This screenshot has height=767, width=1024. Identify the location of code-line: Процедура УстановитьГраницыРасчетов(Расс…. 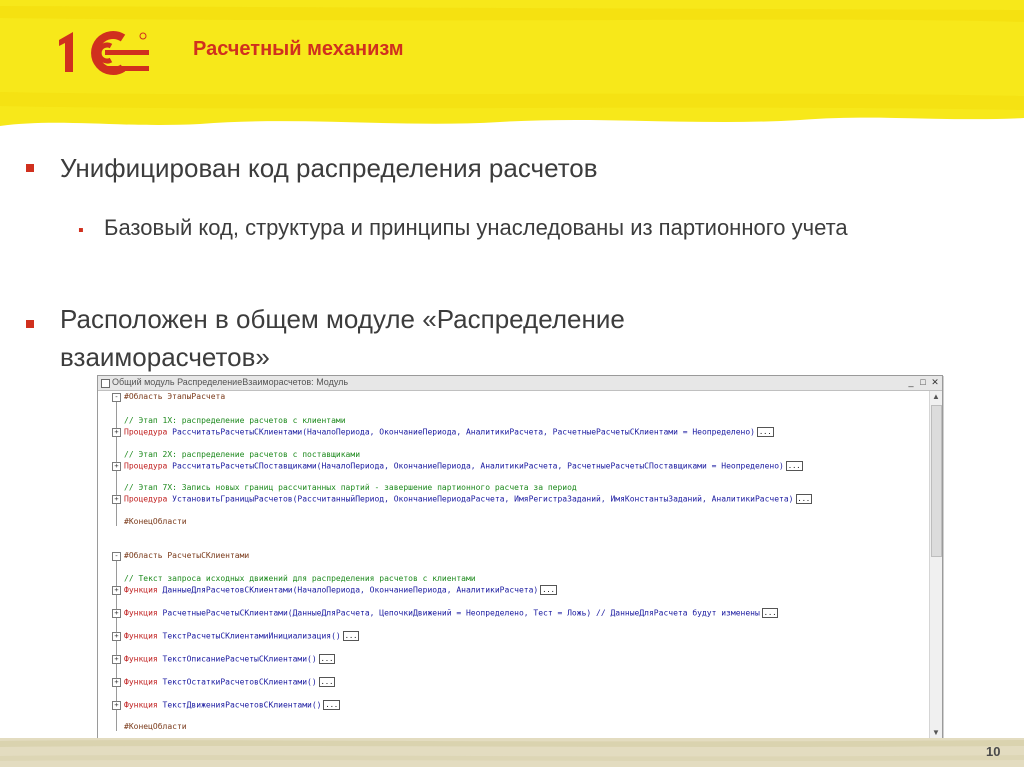
(468, 499).